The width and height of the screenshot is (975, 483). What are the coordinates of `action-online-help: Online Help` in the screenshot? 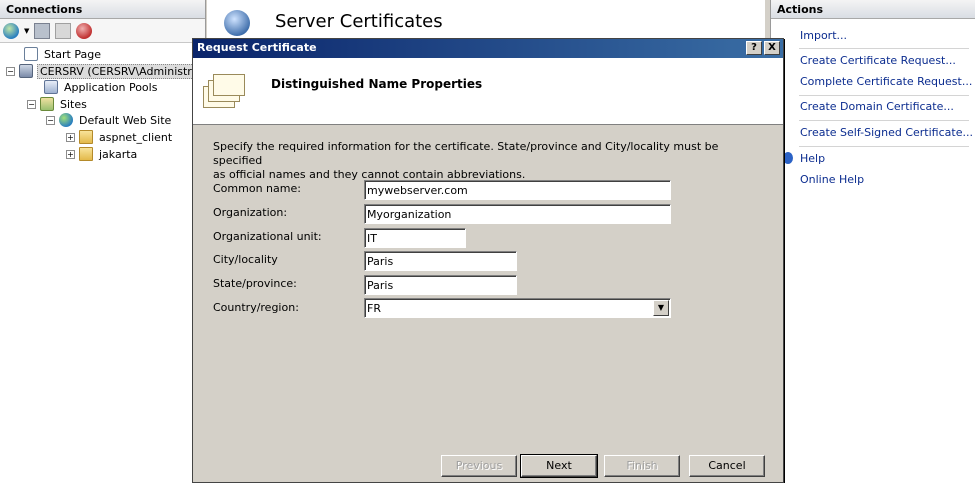 It's located at (832, 179).